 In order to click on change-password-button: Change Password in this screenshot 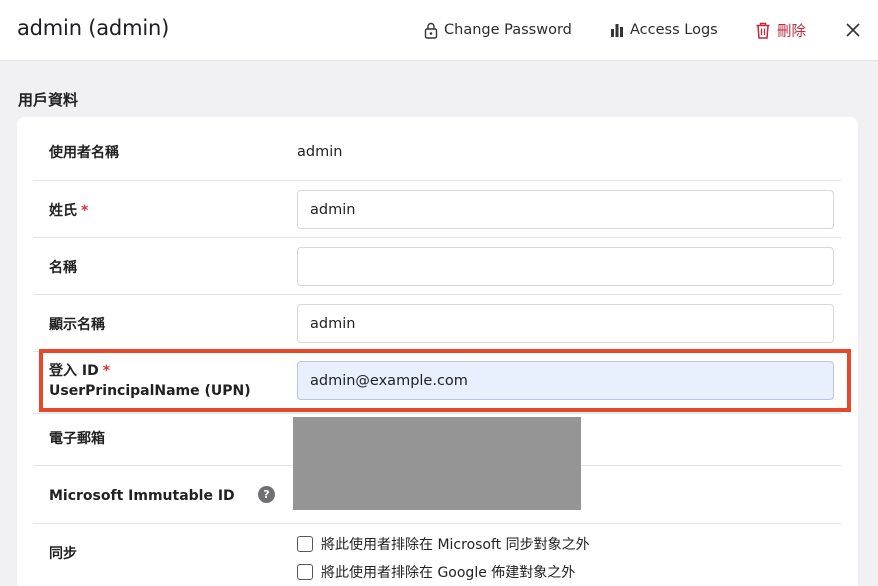, I will do `click(498, 30)`.